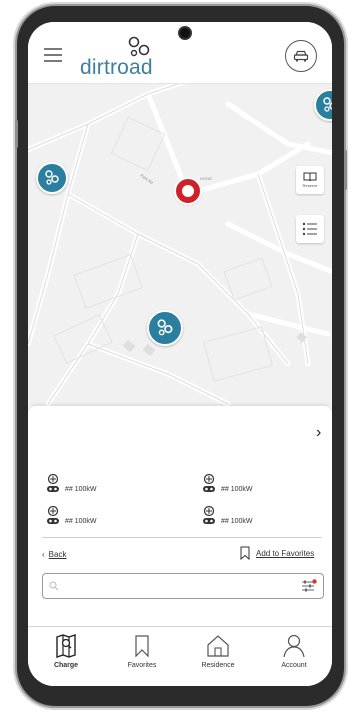 The width and height of the screenshot is (353, 712). I want to click on list-icon, so click(309, 229).